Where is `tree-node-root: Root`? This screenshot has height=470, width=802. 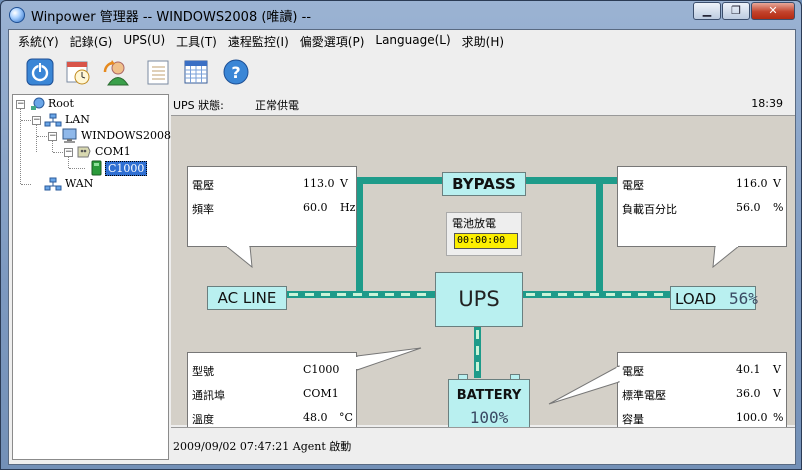
tree-node-root: Root is located at coordinates (61, 103).